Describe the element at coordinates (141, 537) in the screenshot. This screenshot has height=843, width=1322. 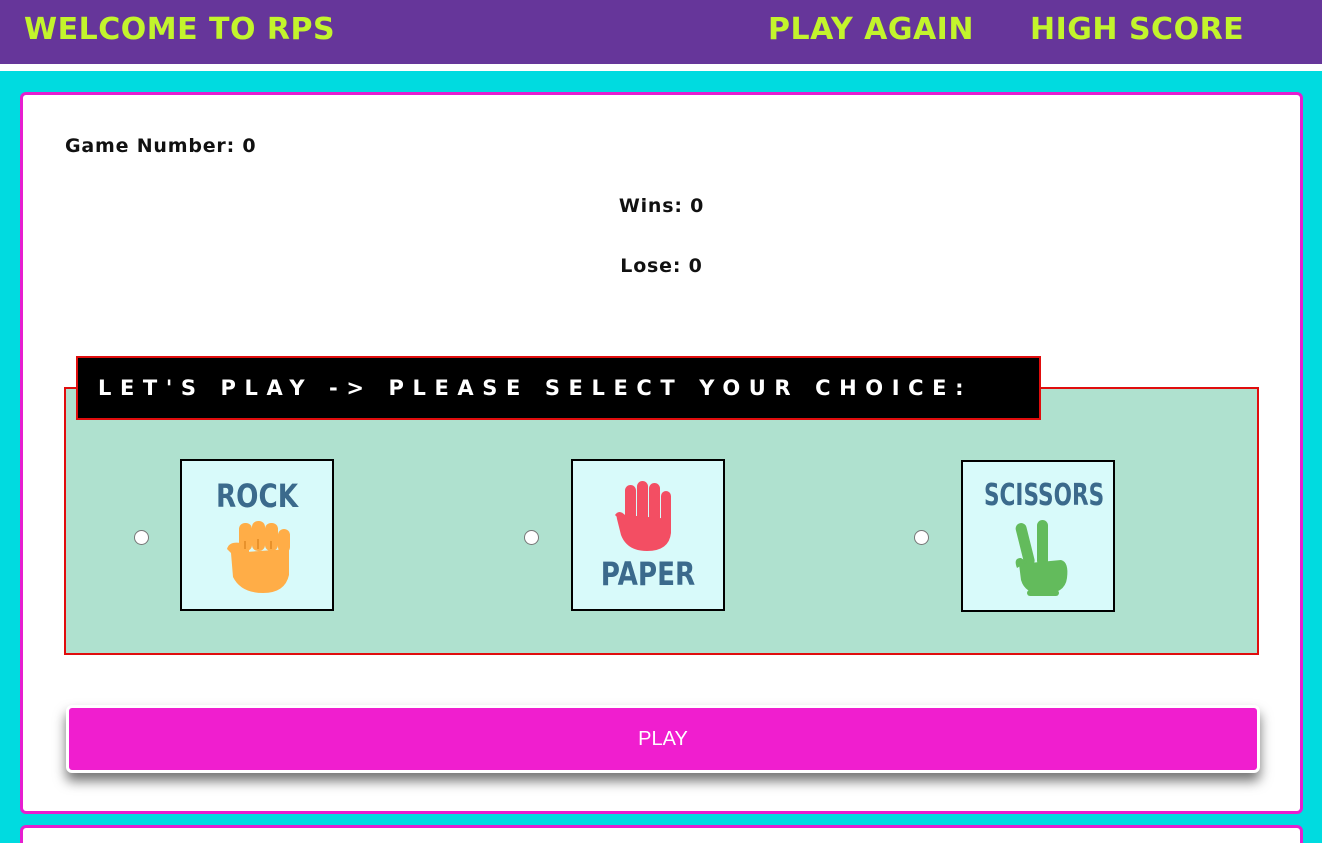
I see `rock-radio` at that location.